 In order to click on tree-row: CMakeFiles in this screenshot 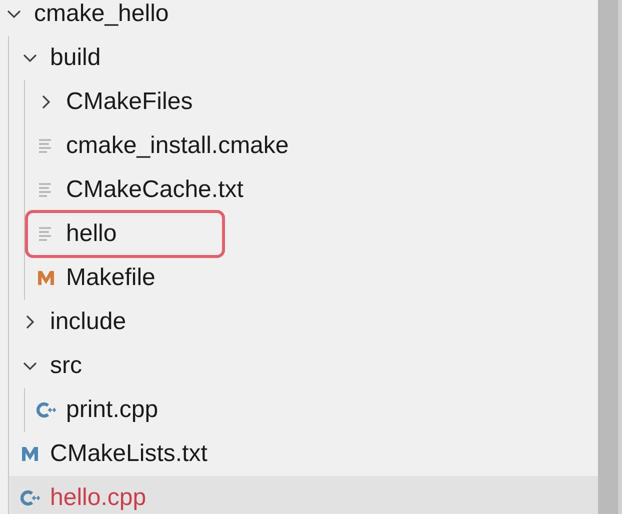, I will do `click(311, 102)`.